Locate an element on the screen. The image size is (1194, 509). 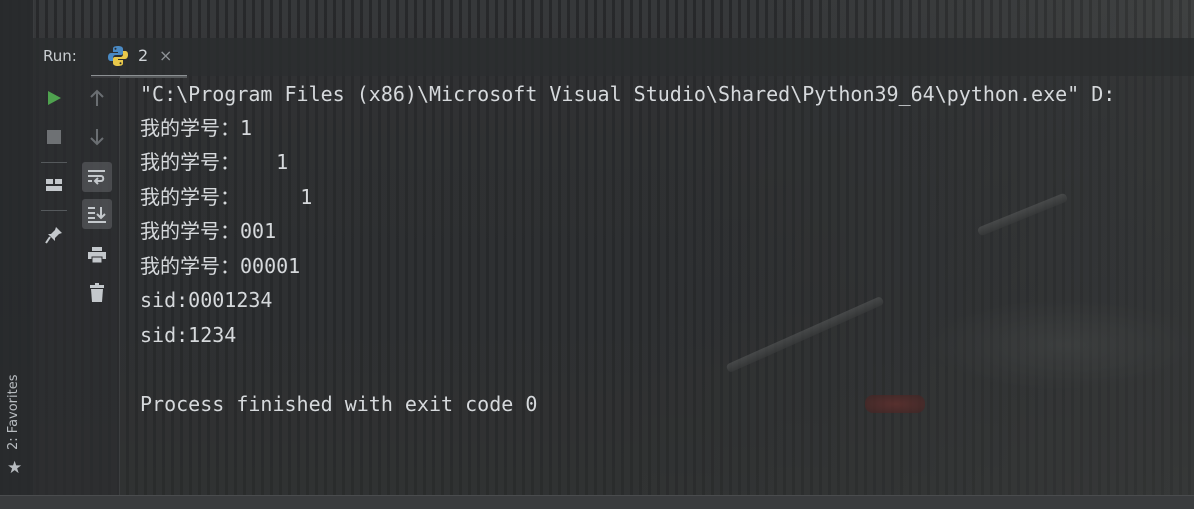
console-line: sid:1234 is located at coordinates (188, 335).